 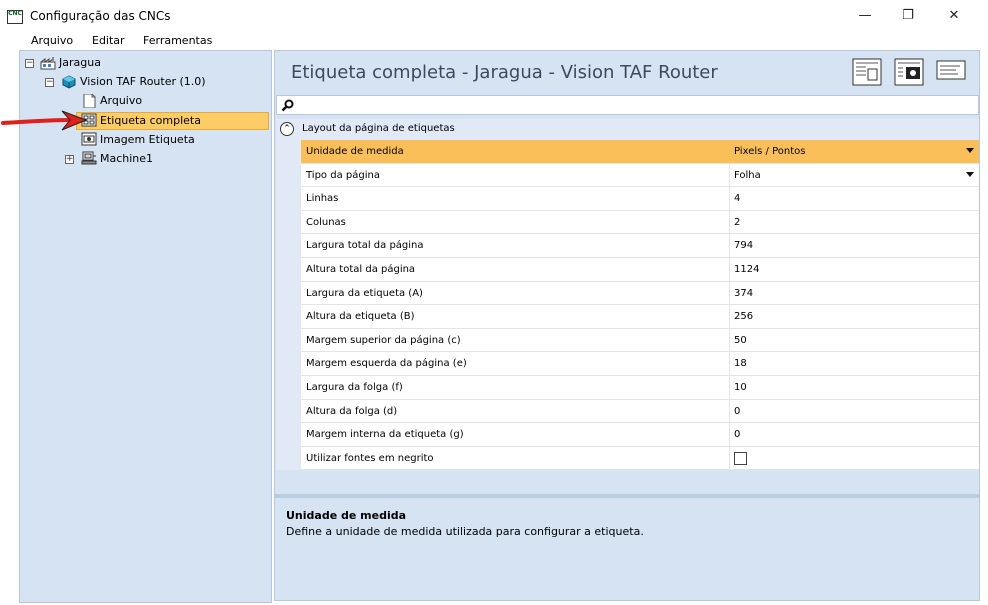 What do you see at coordinates (177, 40) in the screenshot?
I see `menu-ferramentas: Ferramentas` at bounding box center [177, 40].